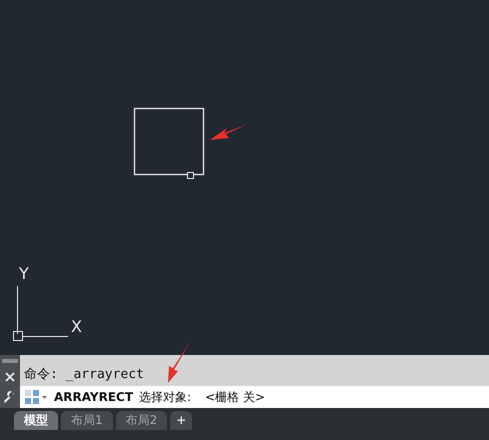 This screenshot has height=440, width=489. What do you see at coordinates (76, 327) in the screenshot?
I see `x-axis-label: X` at bounding box center [76, 327].